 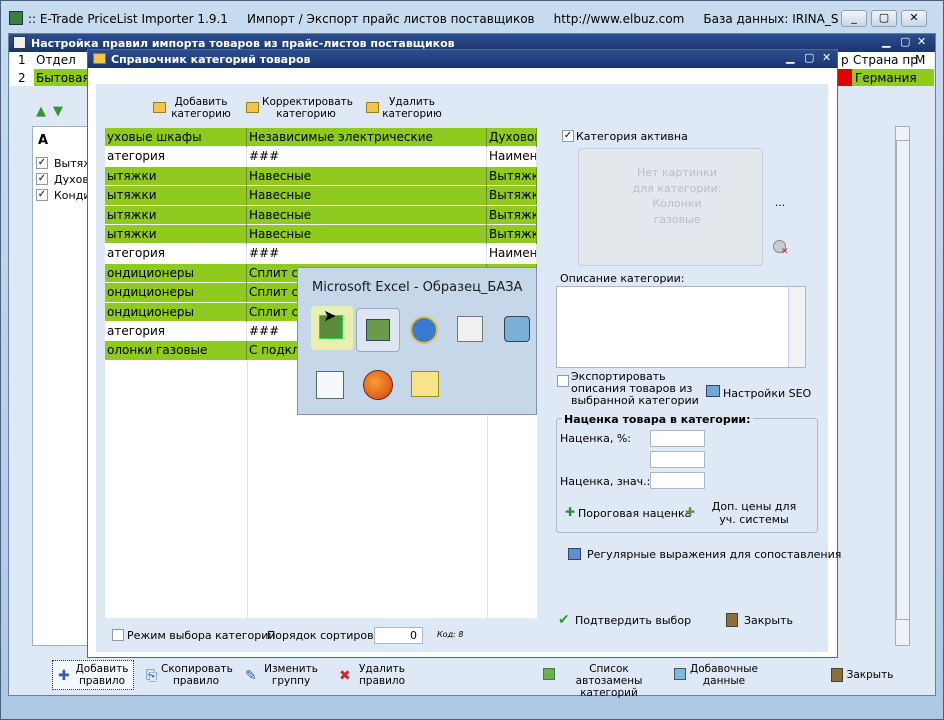 I want to click on excel-chart-icon, so click(x=378, y=330).